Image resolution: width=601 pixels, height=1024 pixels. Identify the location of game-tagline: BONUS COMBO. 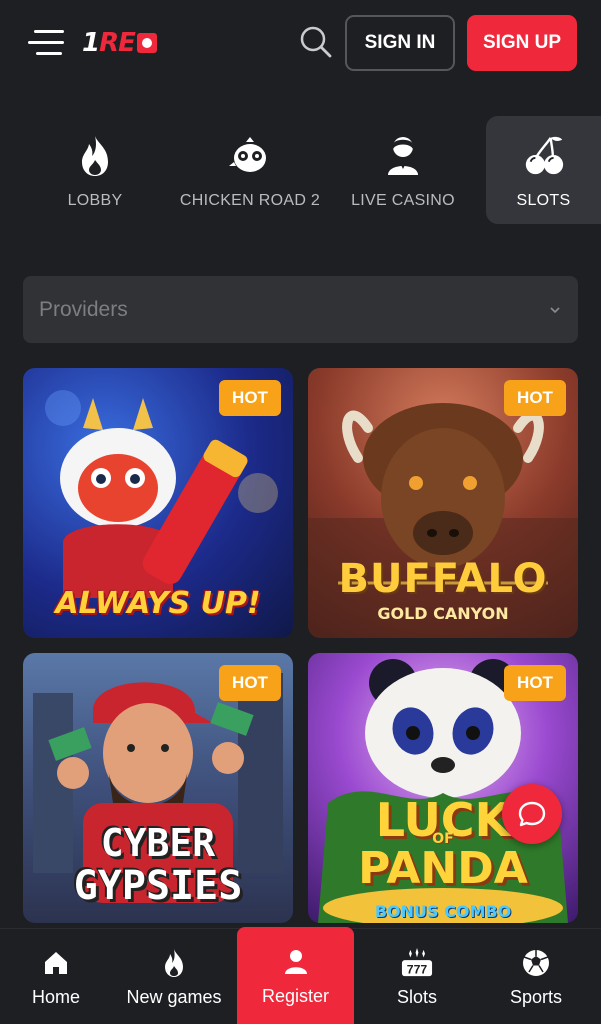
(443, 911).